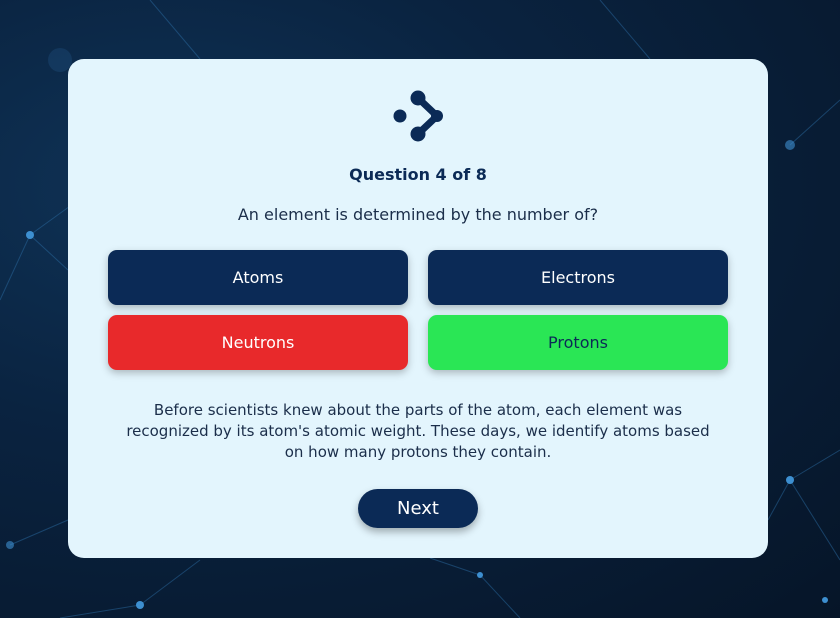 This screenshot has height=618, width=840. Describe the element at coordinates (258, 342) in the screenshot. I see `answer-neutrons-button-incorrect: Neutrons` at that location.